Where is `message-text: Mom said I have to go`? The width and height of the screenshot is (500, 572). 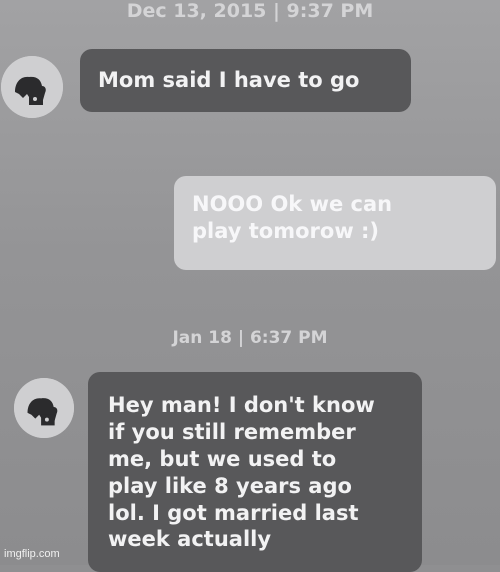 message-text: Mom said I have to go is located at coordinates (229, 80).